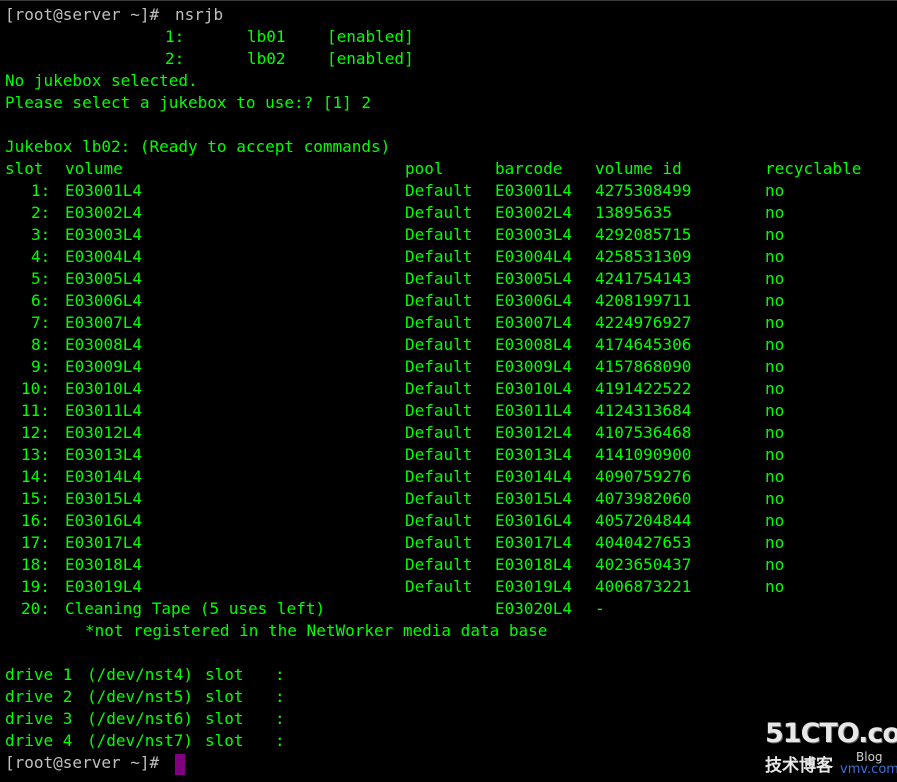 This screenshot has width=897, height=782. Describe the element at coordinates (534, 322) in the screenshot. I see `cell-barcode: E03007L4` at that location.